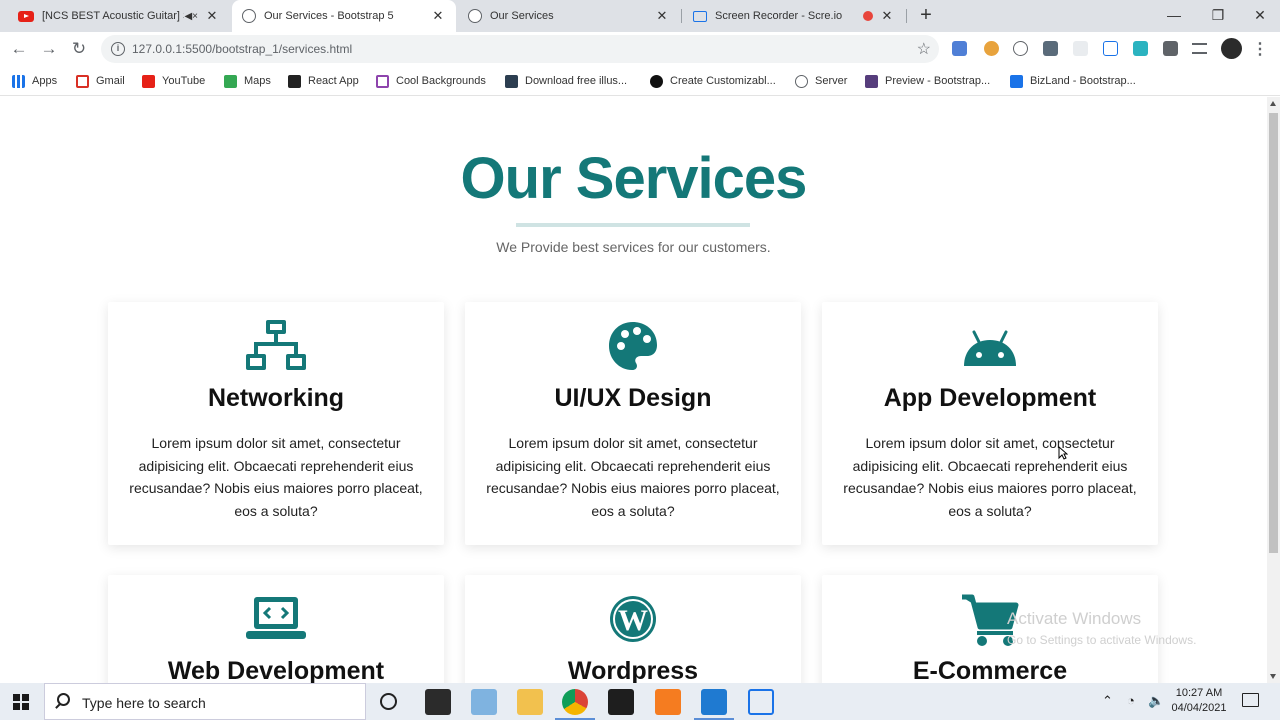  I want to click on back-button: ←, so click(19, 49).